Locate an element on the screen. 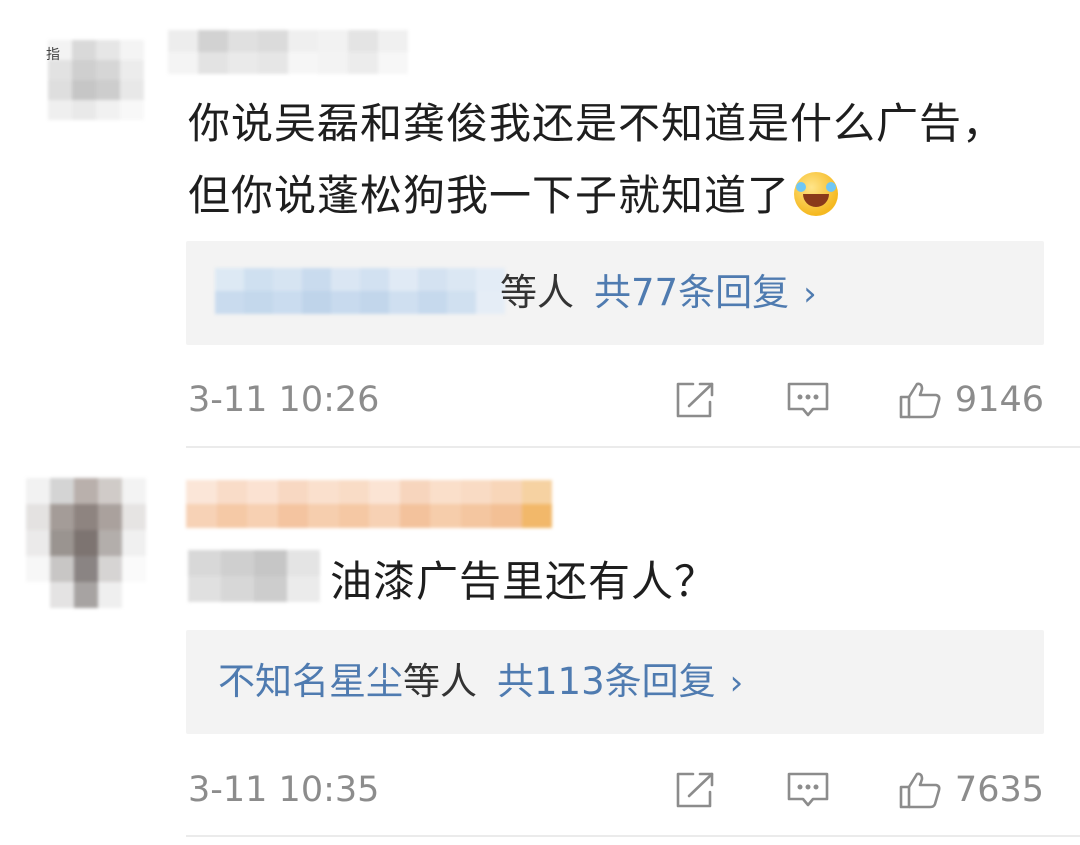  replies-box: 不知名星尘等人 共113条回复 › is located at coordinates (615, 682).